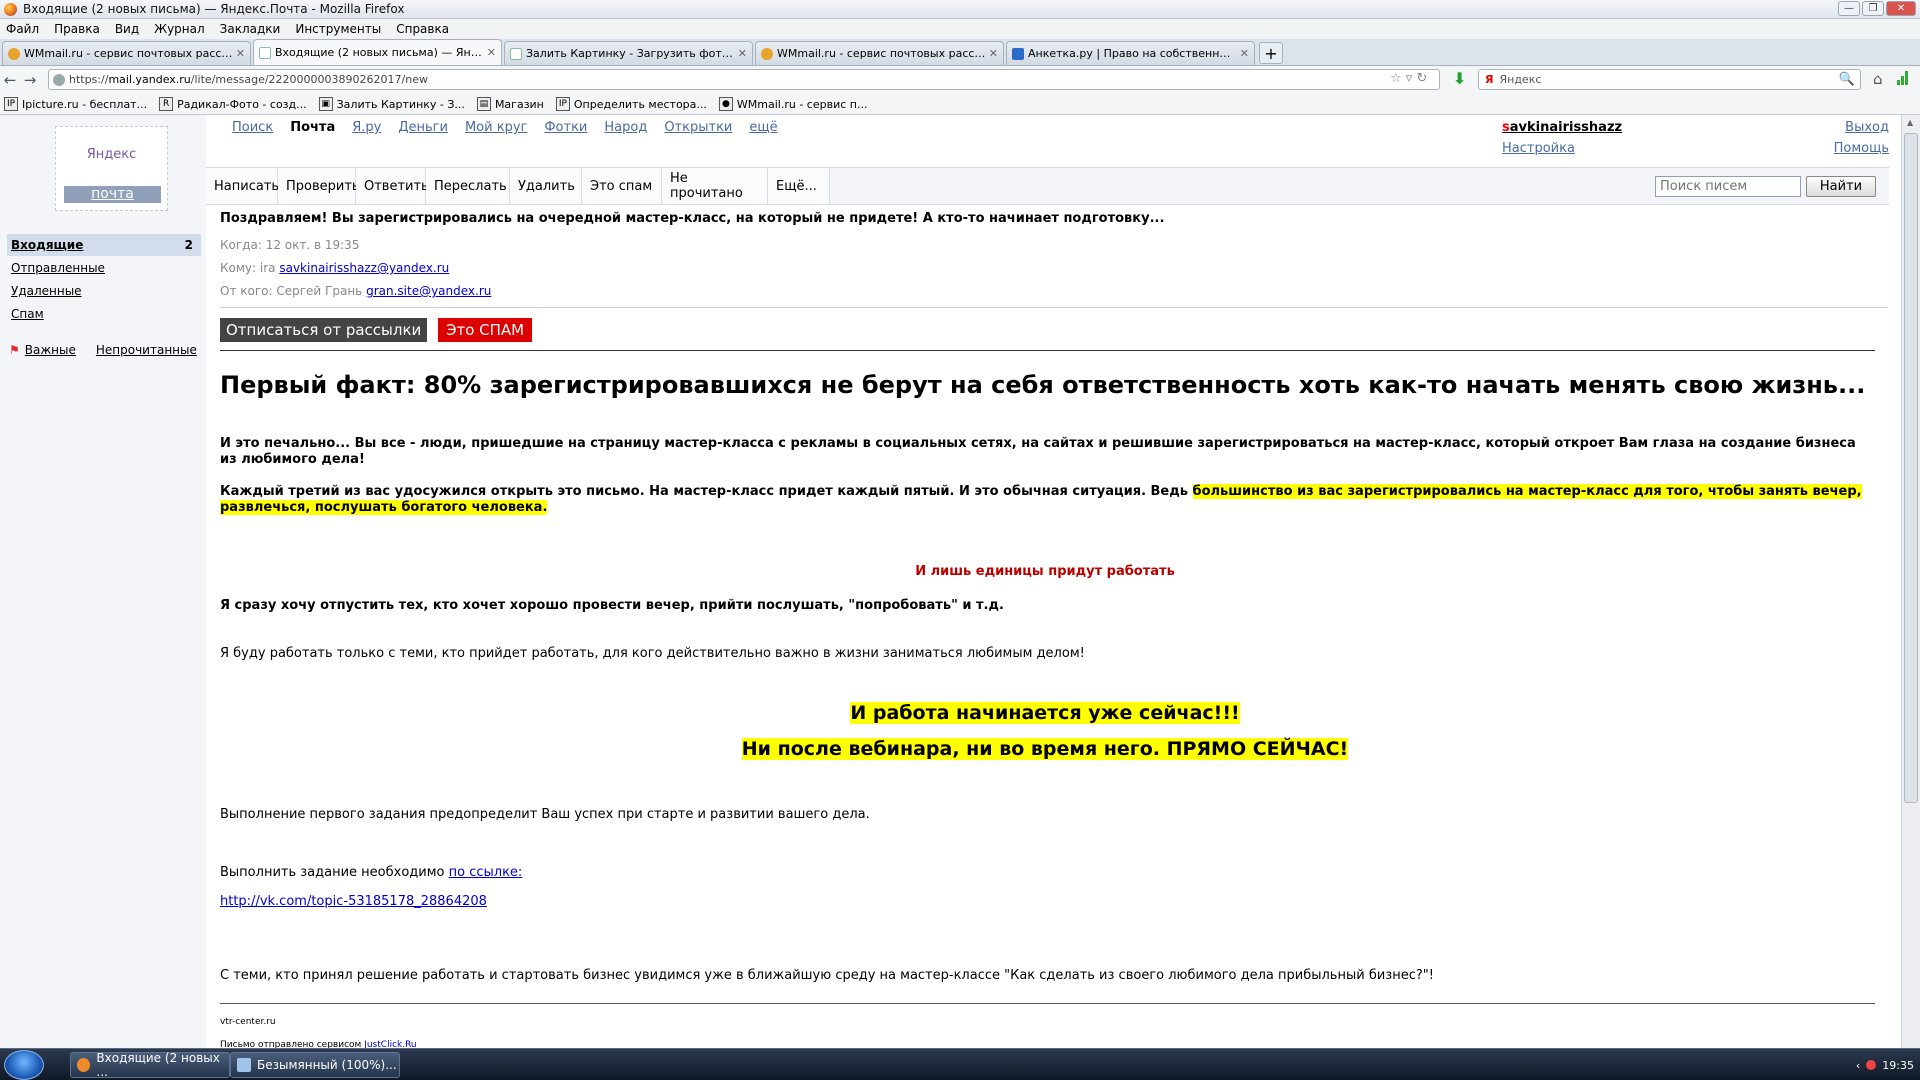  I want to click on back-arrow-icon: ←, so click(10, 80).